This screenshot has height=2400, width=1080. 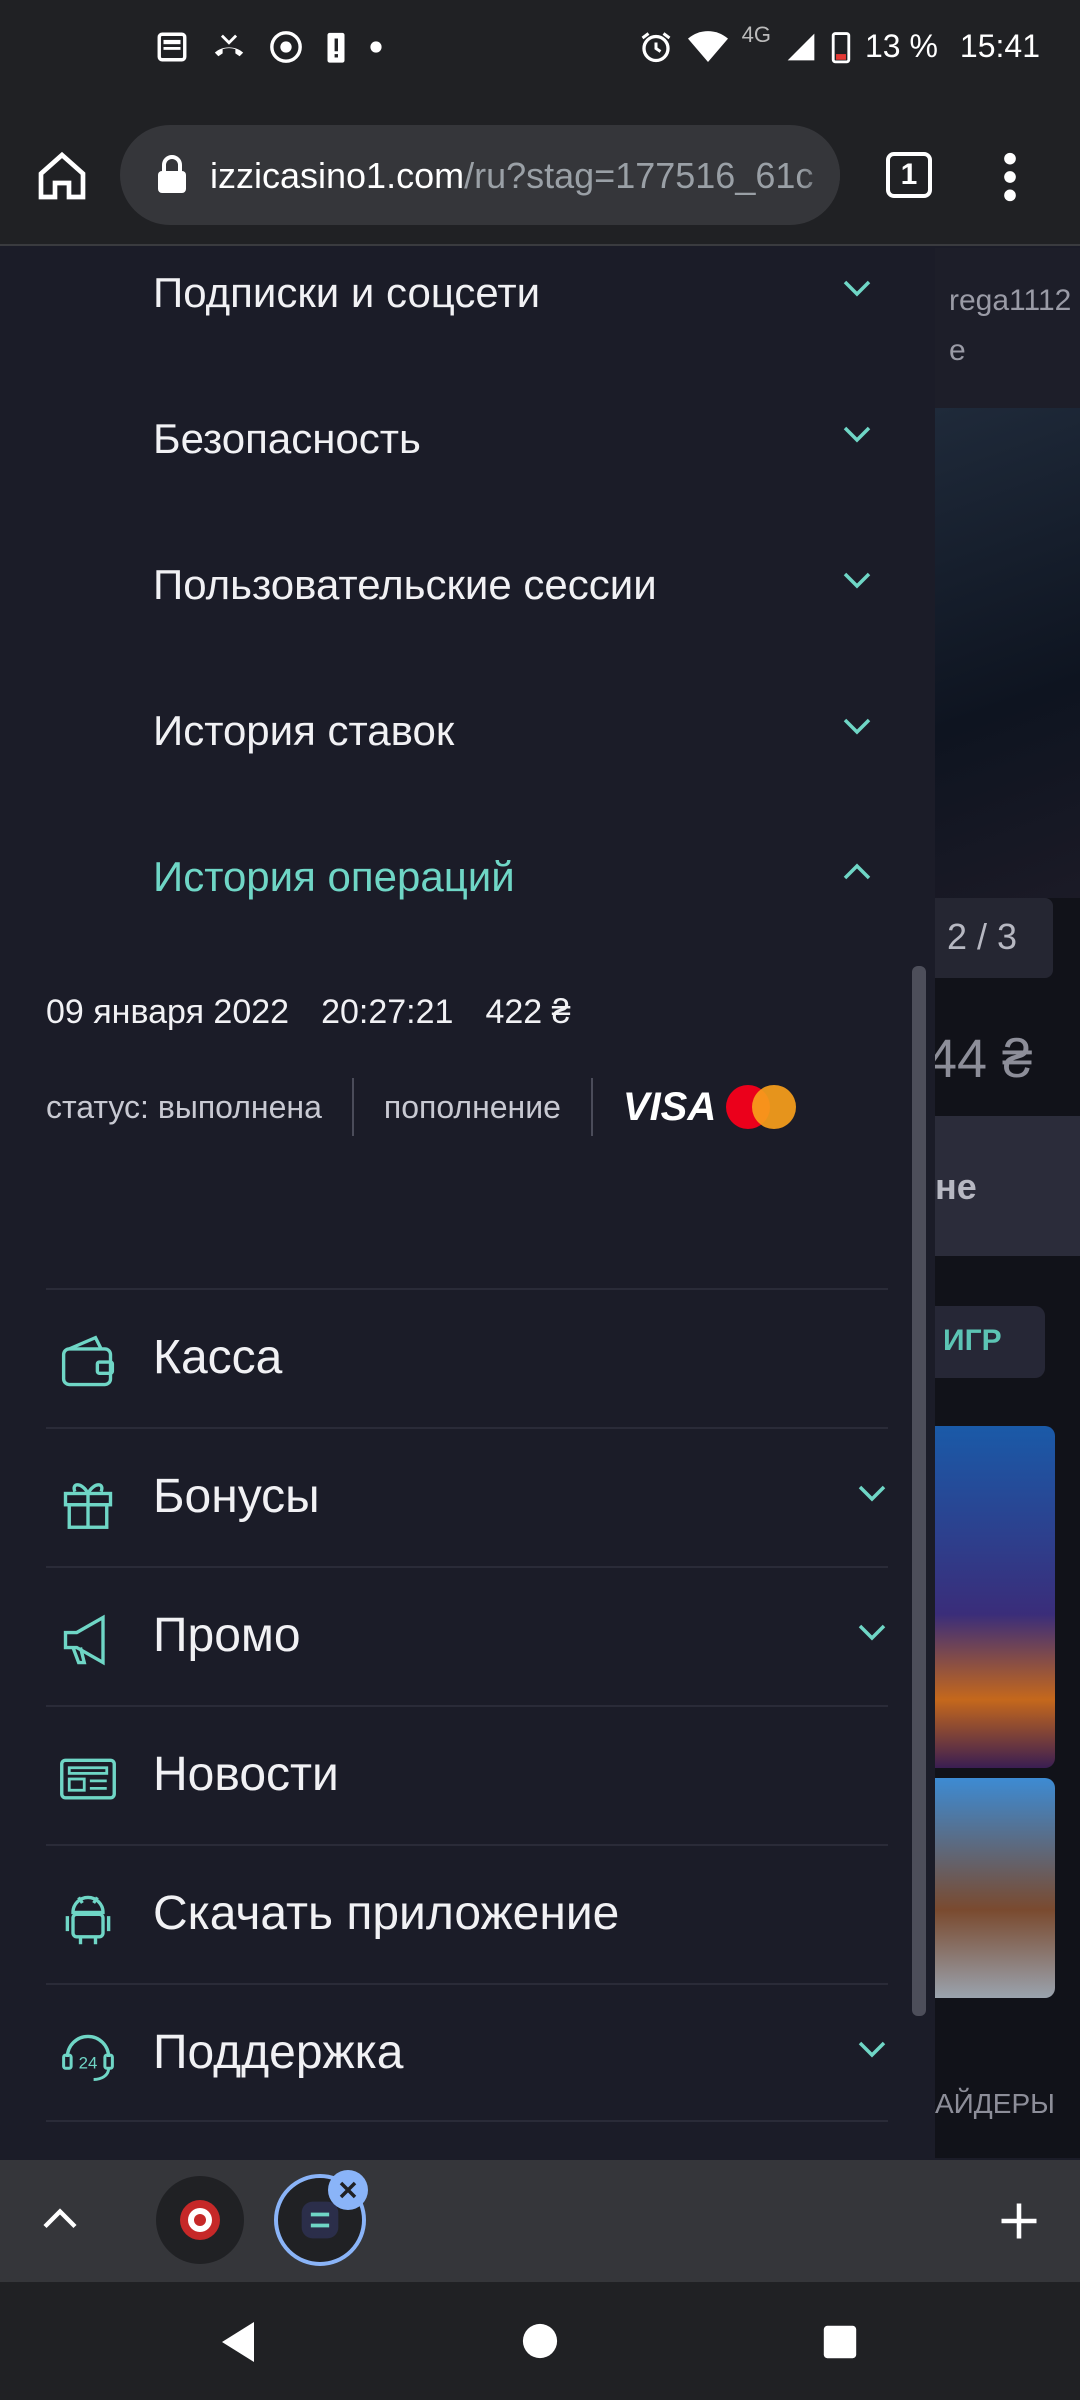 I want to click on accordion-label: Пользовательские сессии, so click(x=405, y=584).